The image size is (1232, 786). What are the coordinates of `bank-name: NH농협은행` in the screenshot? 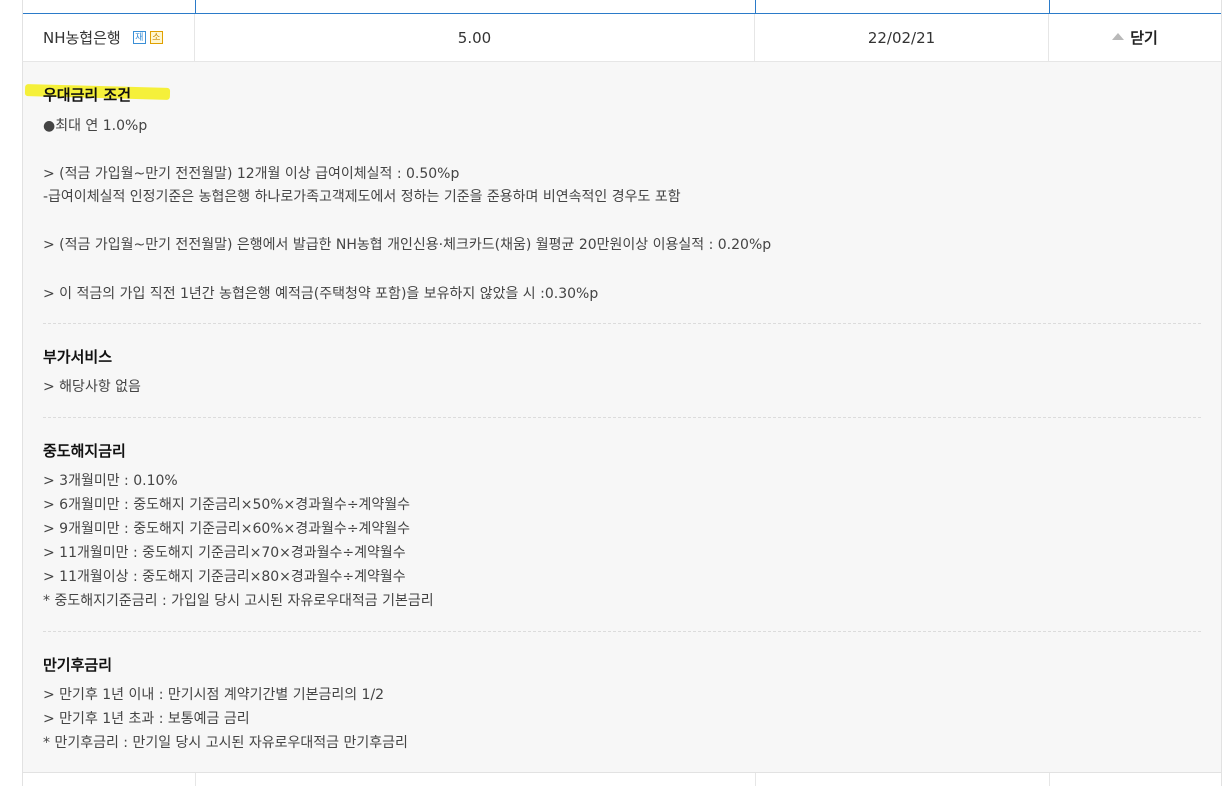 It's located at (82, 38).